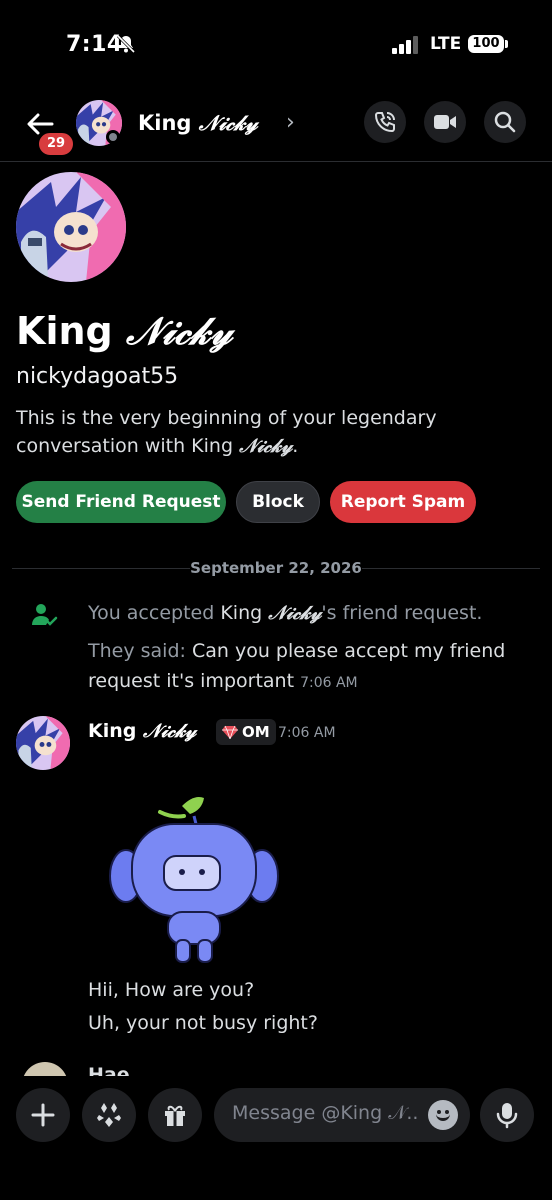 The width and height of the screenshot is (552, 1200). I want to click on battery-indicator: 100, so click(486, 44).